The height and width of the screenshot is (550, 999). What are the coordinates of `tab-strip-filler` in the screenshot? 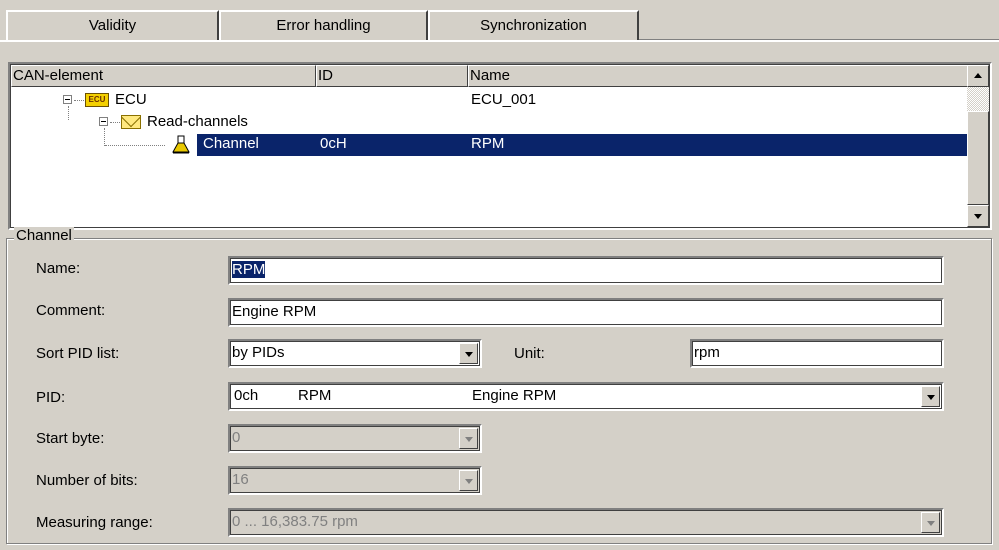 It's located at (819, 25).